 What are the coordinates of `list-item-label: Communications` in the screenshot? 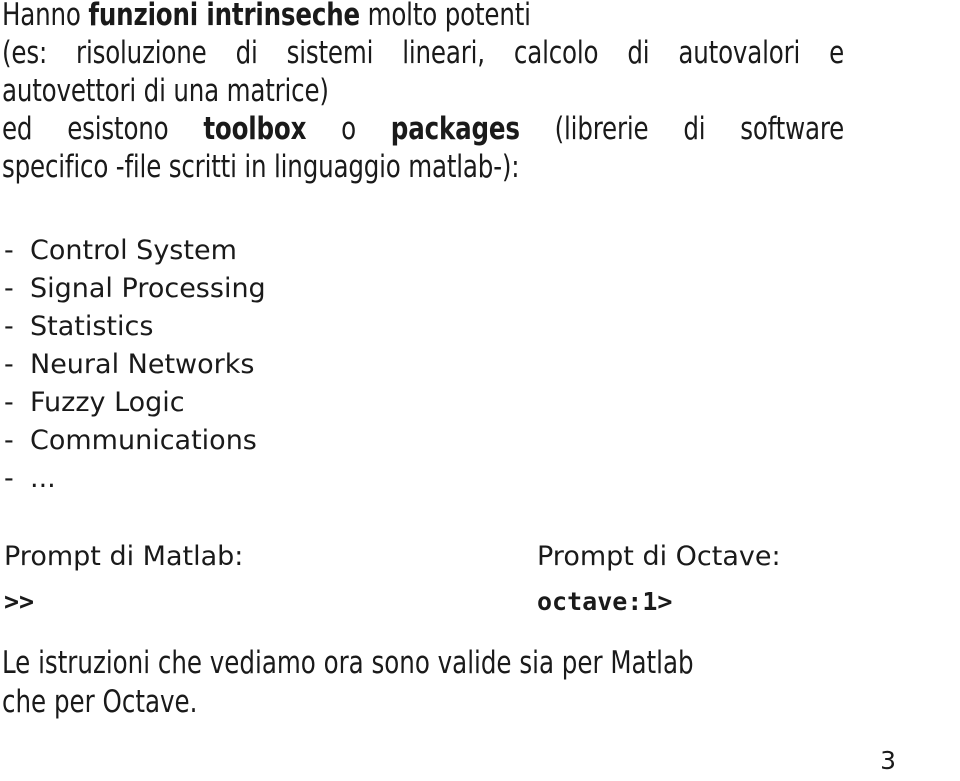 It's located at (143, 440).